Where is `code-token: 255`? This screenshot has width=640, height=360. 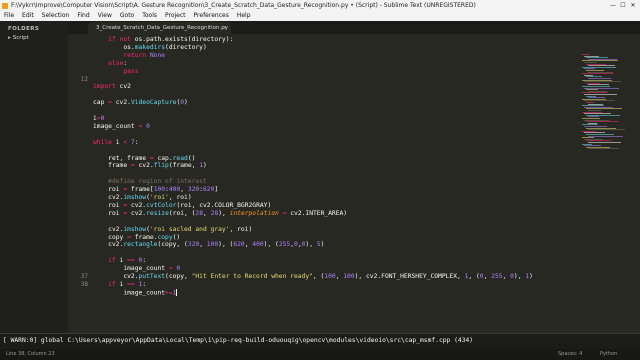
code-token: 255 is located at coordinates (497, 276).